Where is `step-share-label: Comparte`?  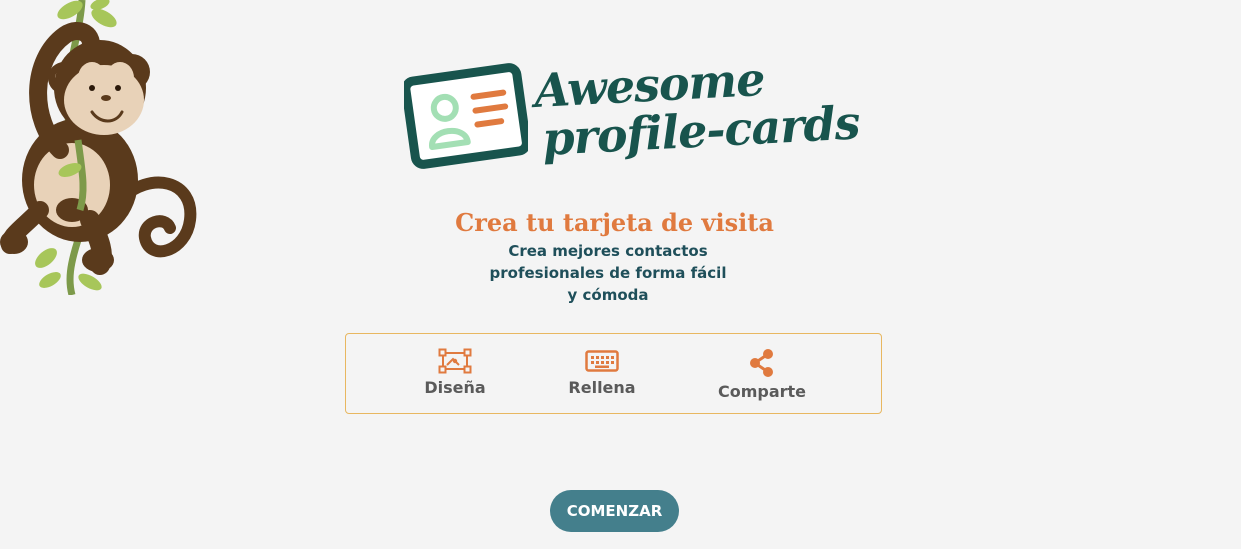 step-share-label: Comparte is located at coordinates (762, 391).